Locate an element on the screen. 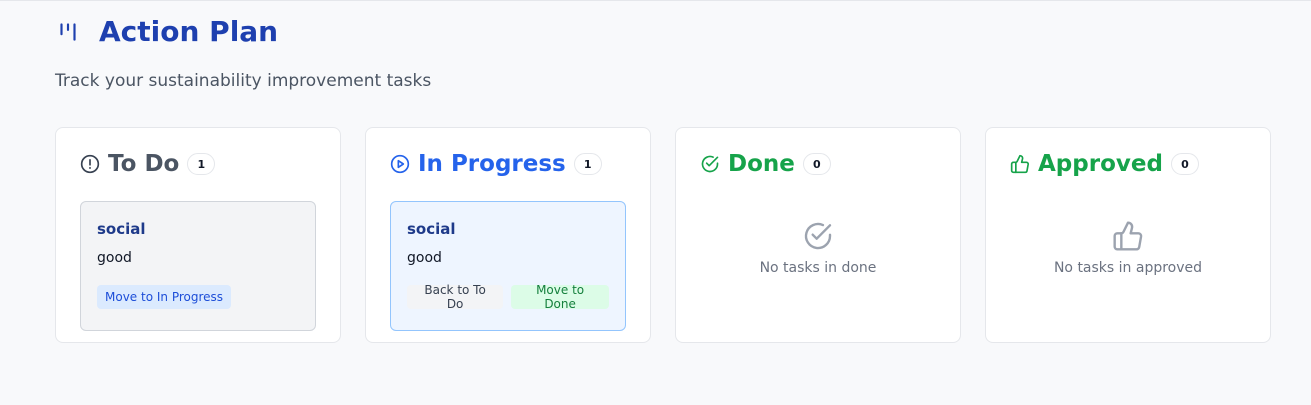 The height and width of the screenshot is (405, 1311). move-to-in-progress-button: Move to In Progress is located at coordinates (164, 297).